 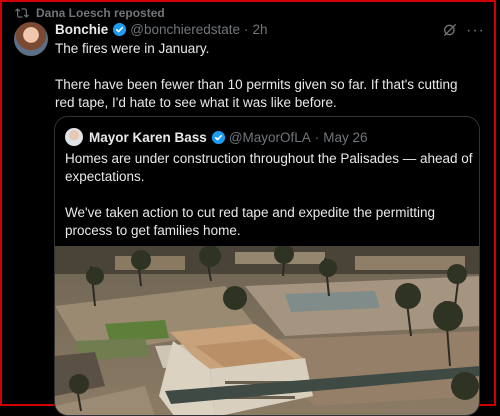 I want to click on grok-icon, so click(x=450, y=30).